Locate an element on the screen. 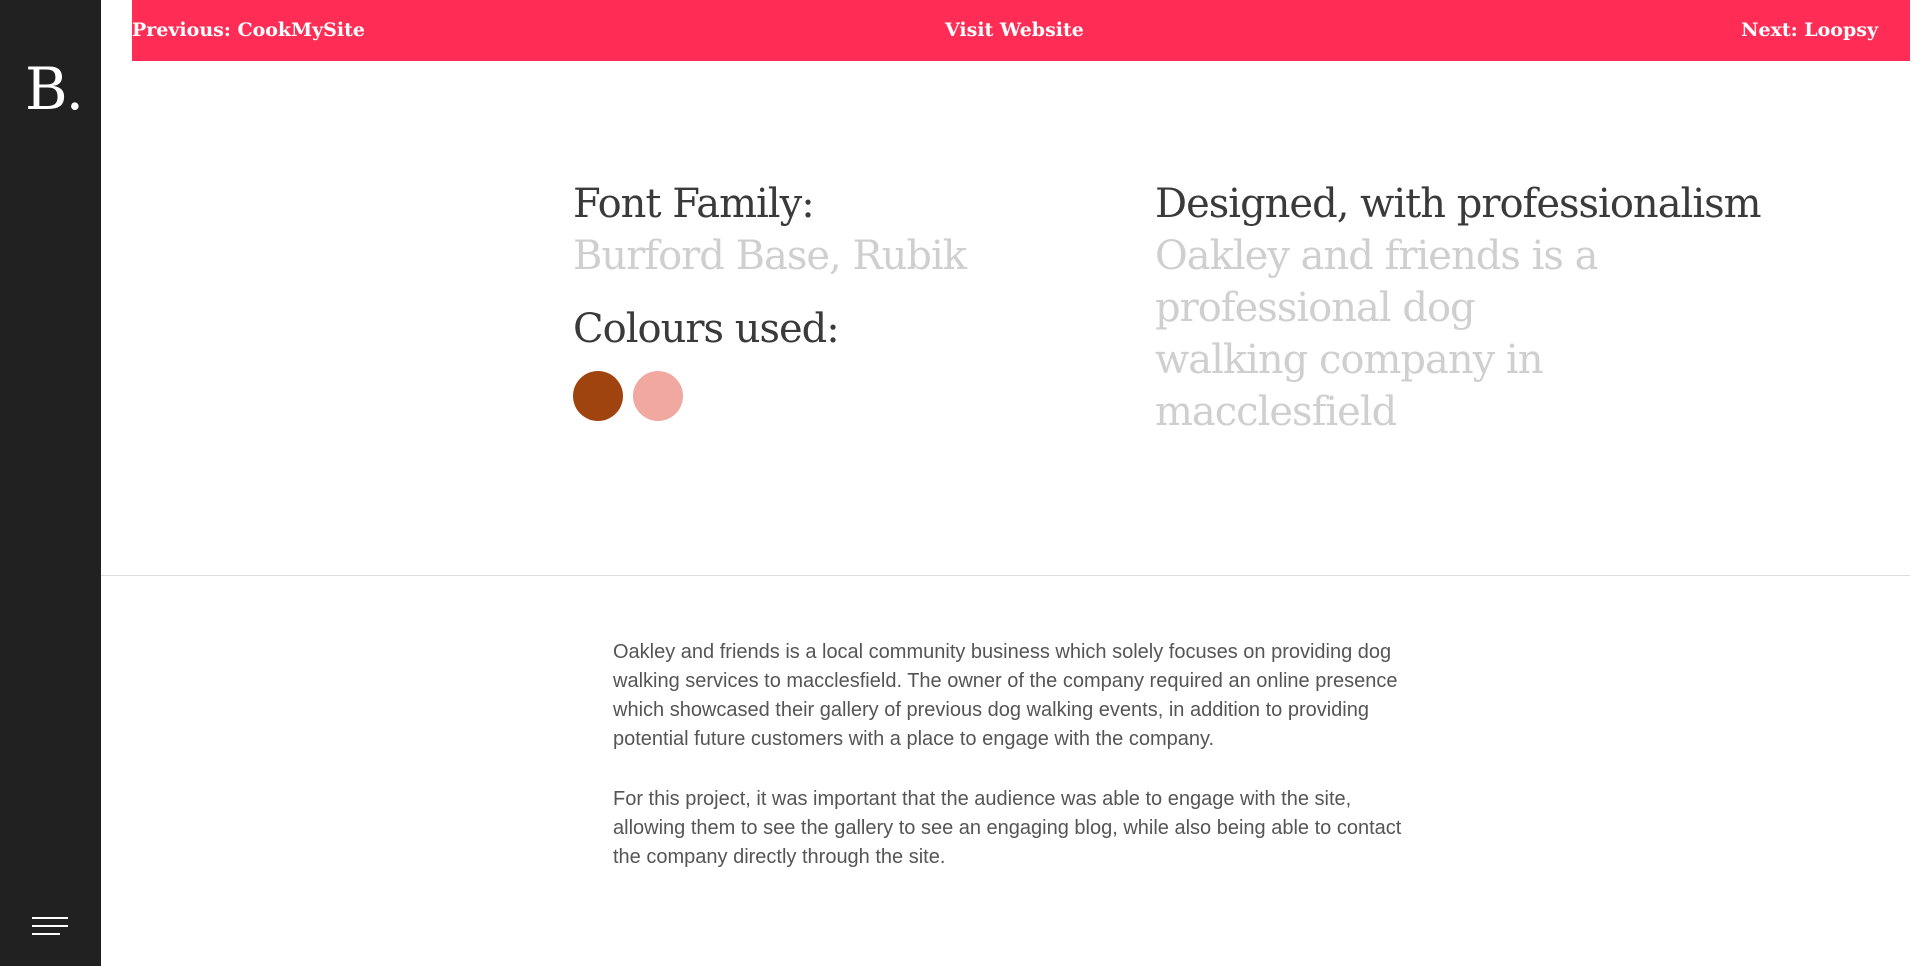  design-description-line: professional dog is located at coordinates (1315, 308).